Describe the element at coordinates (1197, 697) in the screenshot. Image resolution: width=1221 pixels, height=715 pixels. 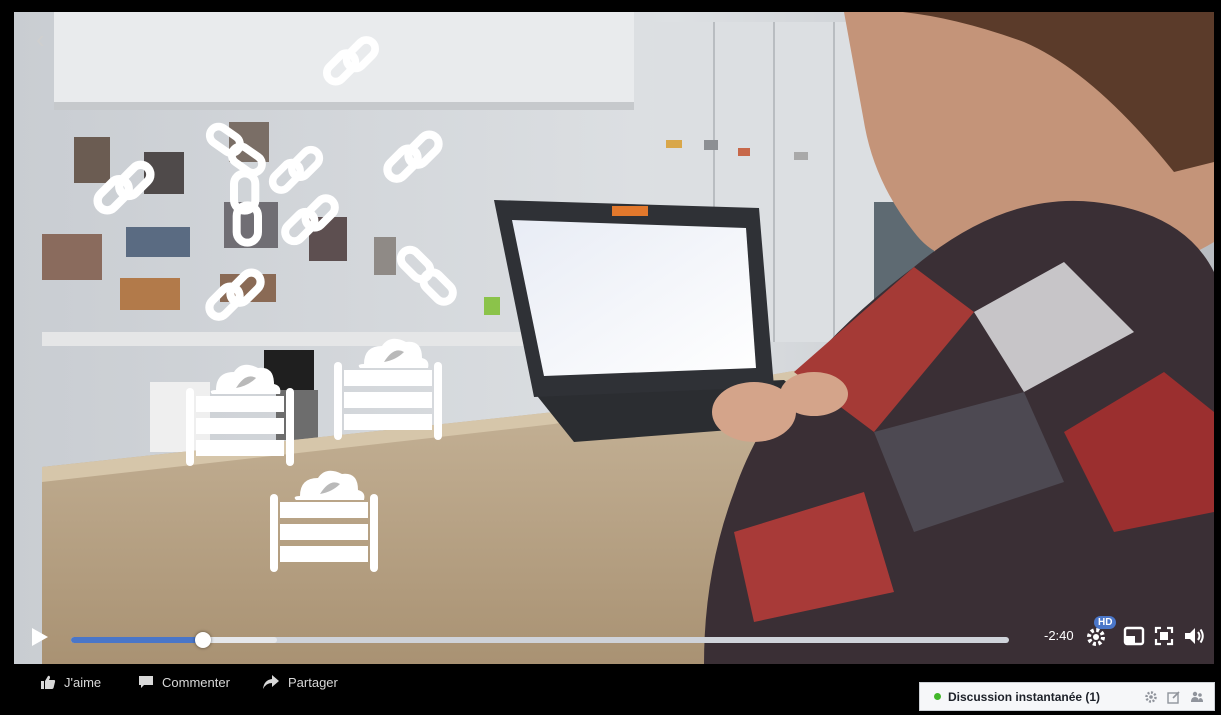
I see `add-people-icon` at that location.